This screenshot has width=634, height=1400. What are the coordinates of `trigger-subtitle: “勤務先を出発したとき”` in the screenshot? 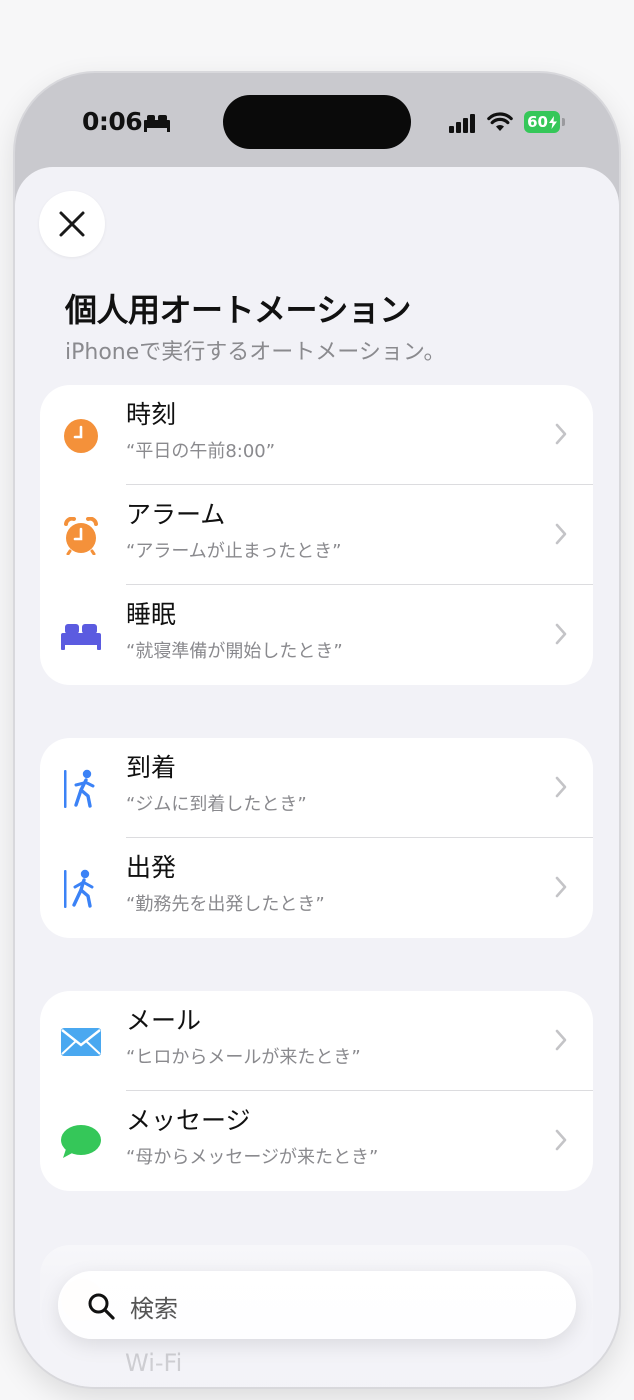 It's located at (225, 904).